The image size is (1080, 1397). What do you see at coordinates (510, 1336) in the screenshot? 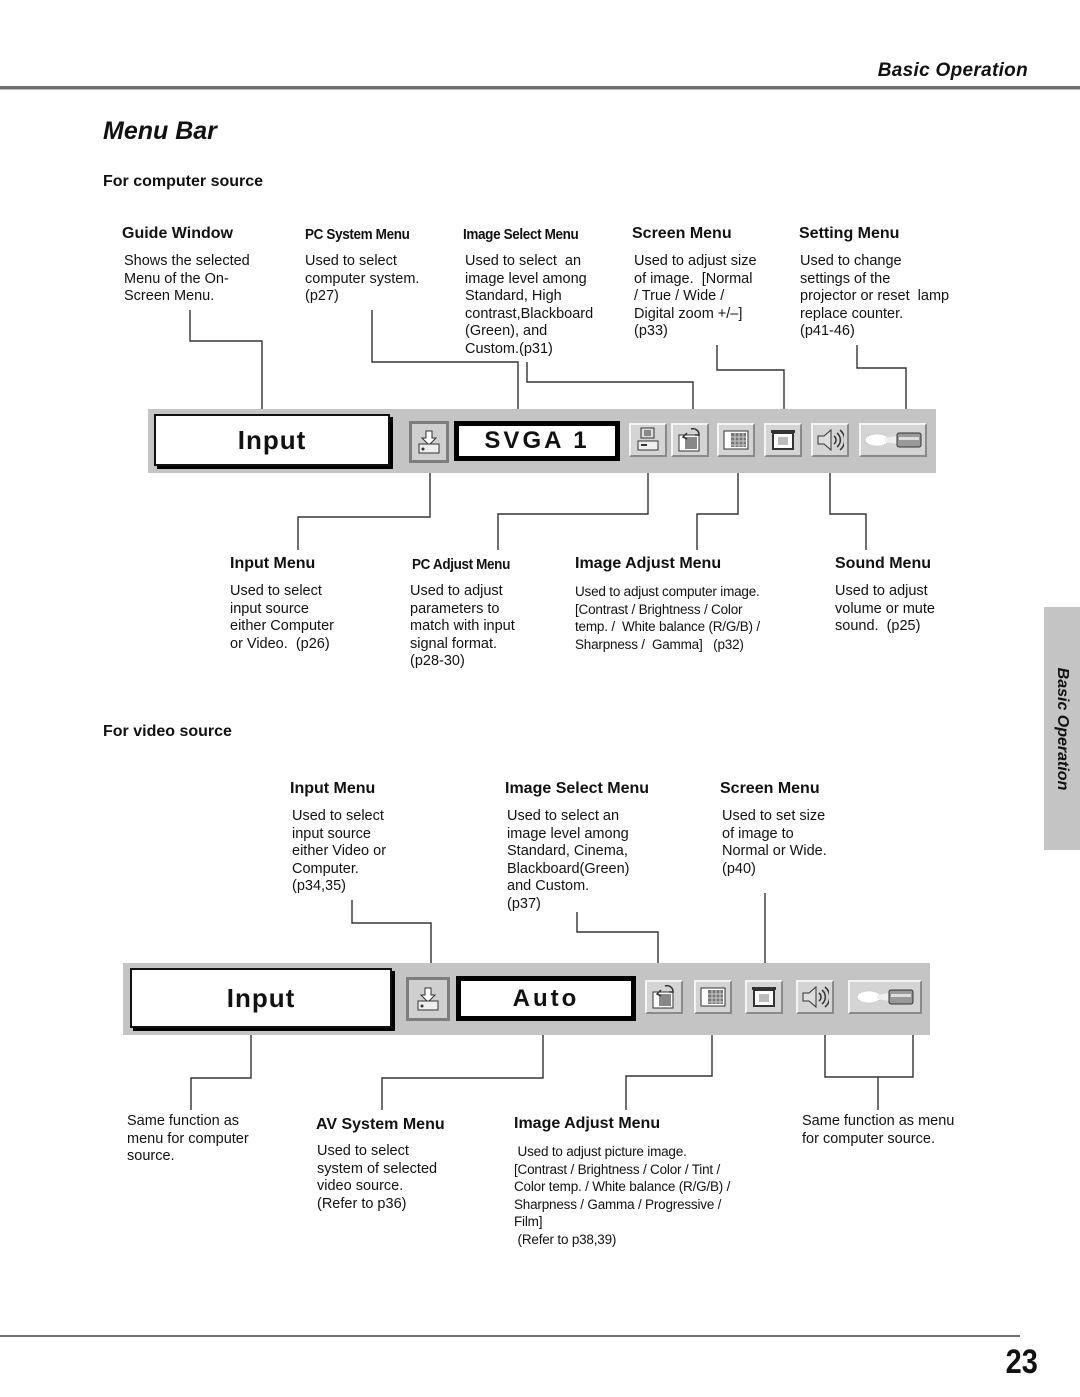
I see `footer-divider` at bounding box center [510, 1336].